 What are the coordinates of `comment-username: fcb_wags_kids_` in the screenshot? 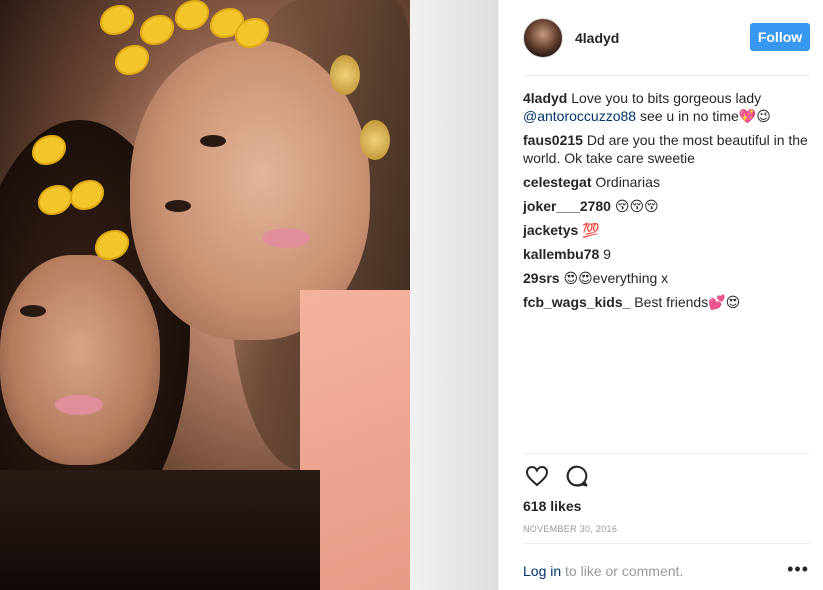 It's located at (576, 302).